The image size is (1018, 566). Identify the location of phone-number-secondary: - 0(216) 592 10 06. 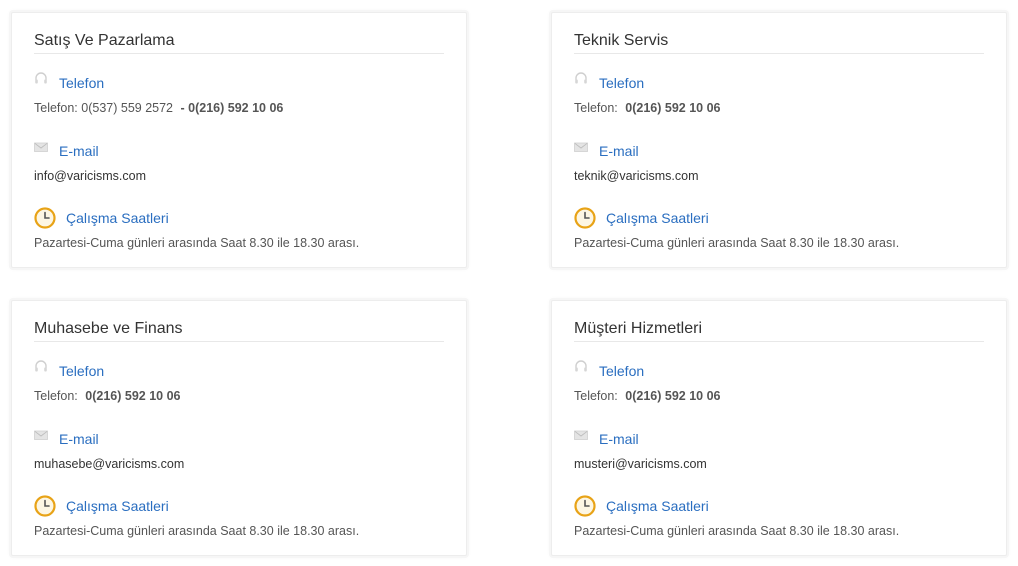
(232, 108).